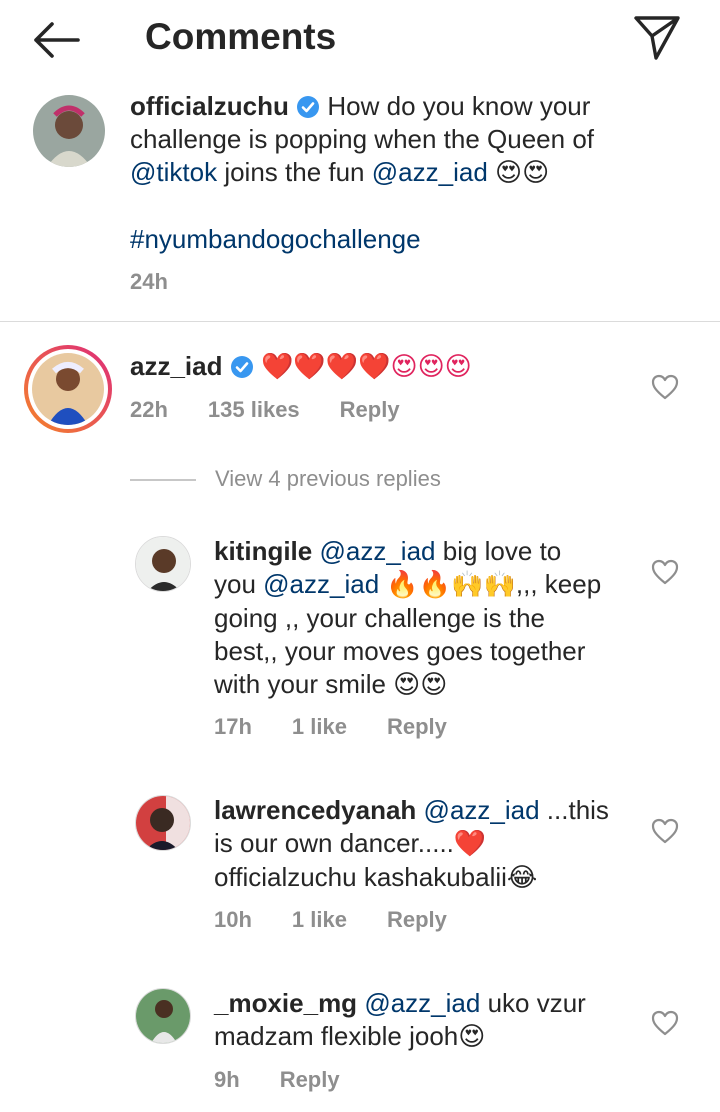  Describe the element at coordinates (149, 281) in the screenshot. I see `post-time: 24h` at that location.